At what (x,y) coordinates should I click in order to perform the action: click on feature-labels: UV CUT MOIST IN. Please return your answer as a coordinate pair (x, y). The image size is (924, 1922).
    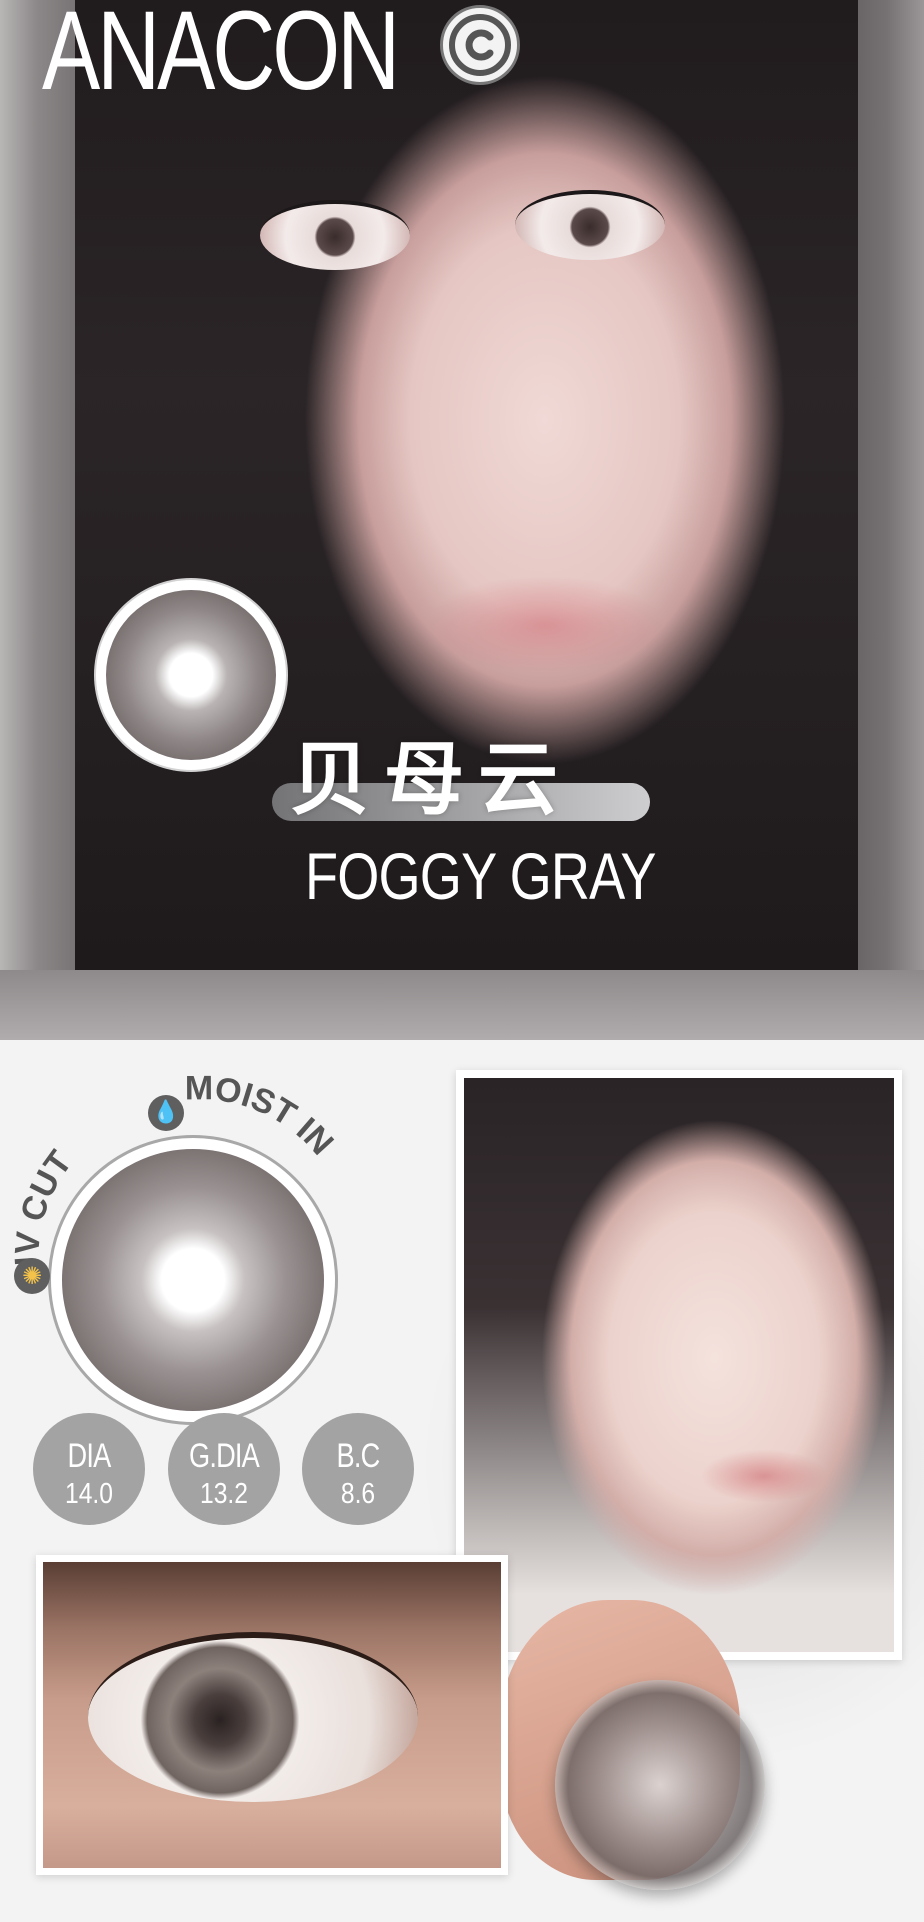
    Looking at the image, I should click on (174, 1176).